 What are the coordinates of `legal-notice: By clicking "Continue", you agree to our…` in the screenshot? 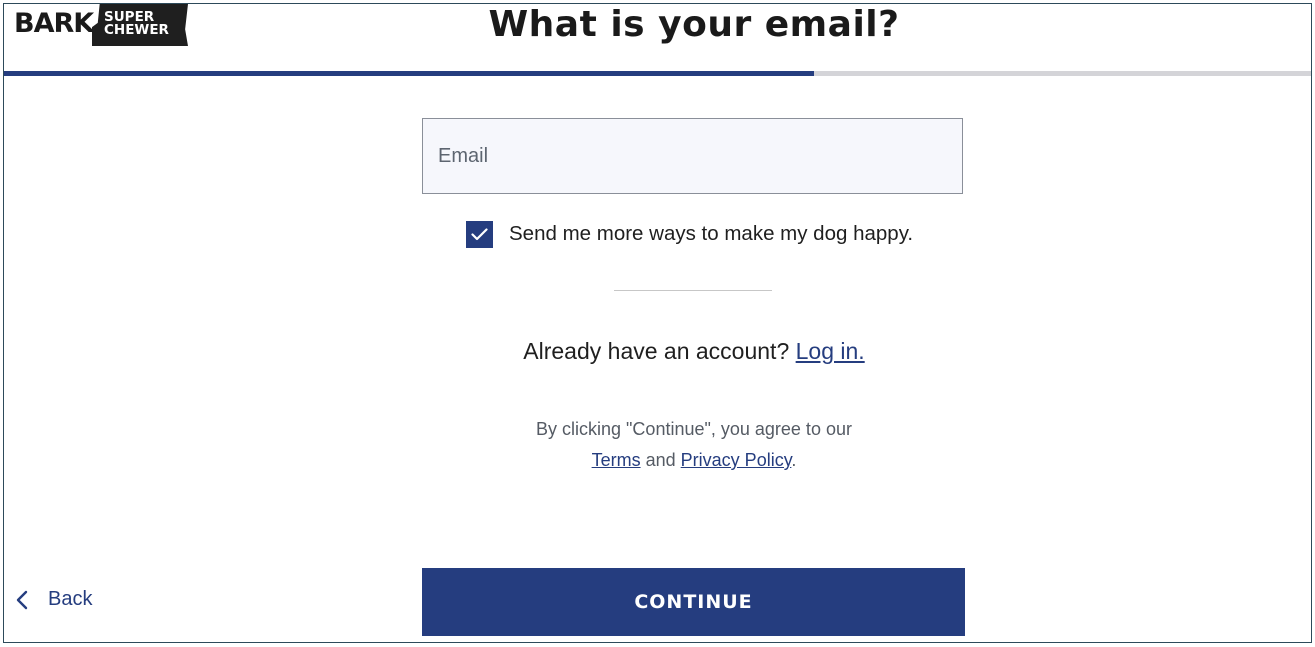 It's located at (657, 445).